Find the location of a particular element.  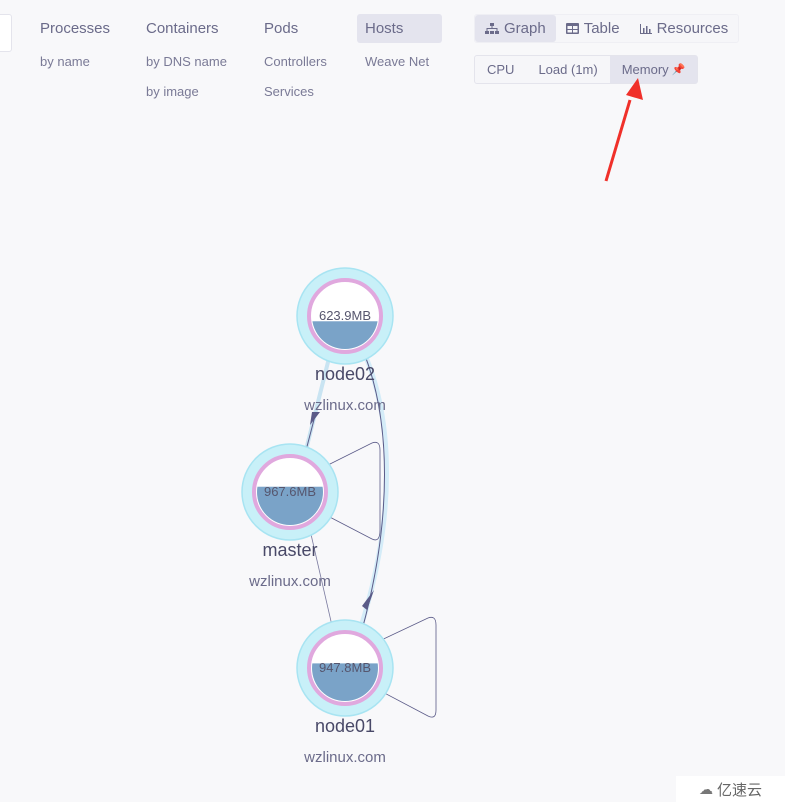

node-metric-value: 947.8MB is located at coordinates (345, 667).